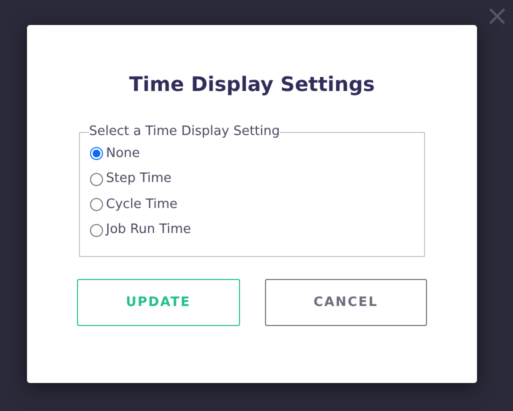 The image size is (513, 411). Describe the element at coordinates (252, 83) in the screenshot. I see `dialog-title: Time Display Settings` at that location.